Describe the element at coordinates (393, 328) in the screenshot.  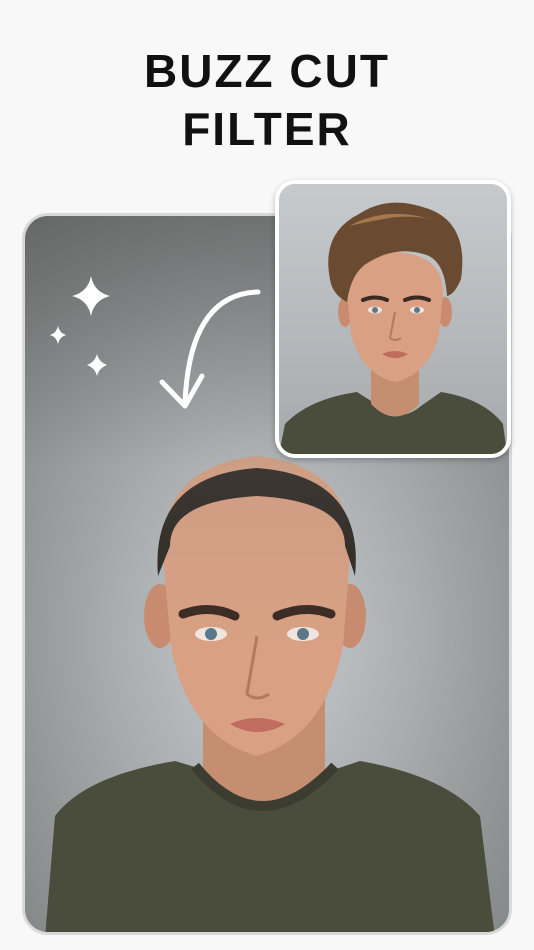
I see `long-hair-portrait` at that location.